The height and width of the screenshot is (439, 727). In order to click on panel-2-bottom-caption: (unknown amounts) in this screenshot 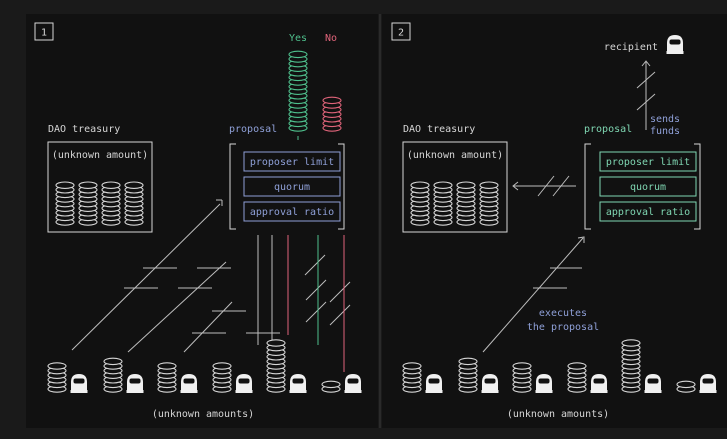, I will do `click(558, 414)`.